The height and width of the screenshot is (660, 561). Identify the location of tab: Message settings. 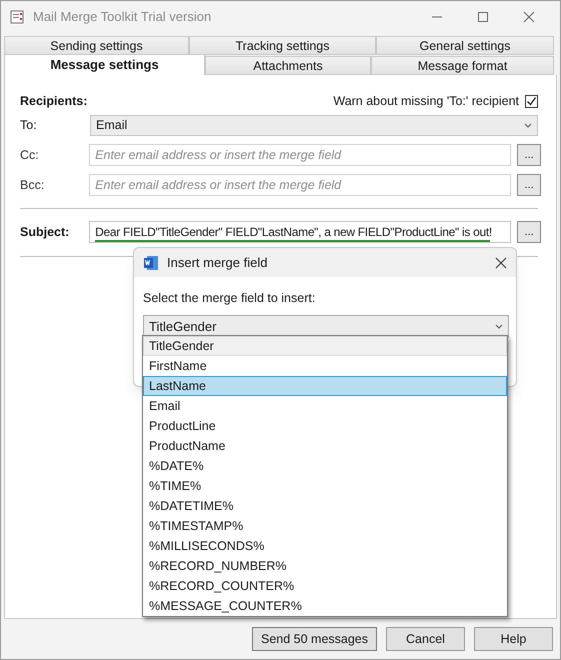
(104, 64).